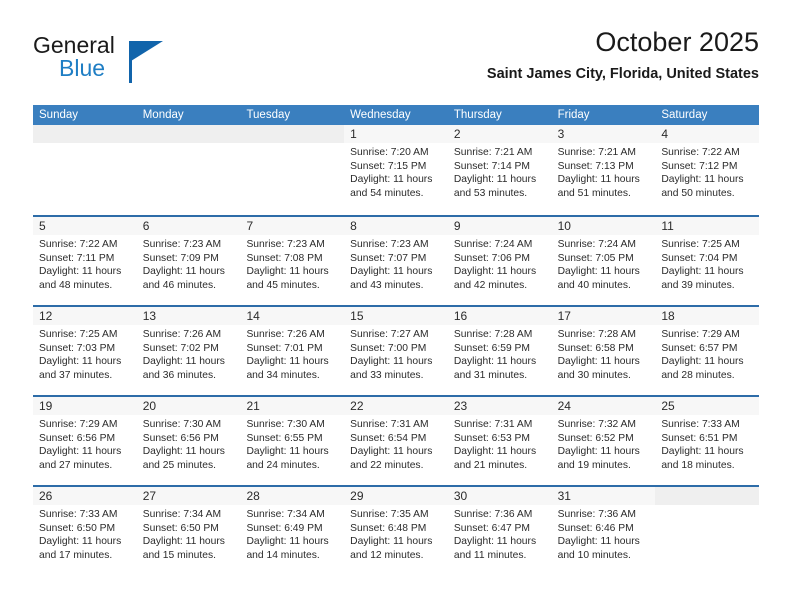  Describe the element at coordinates (387, 555) in the screenshot. I see `daylight-text-line2: and 12 minutes.` at that location.